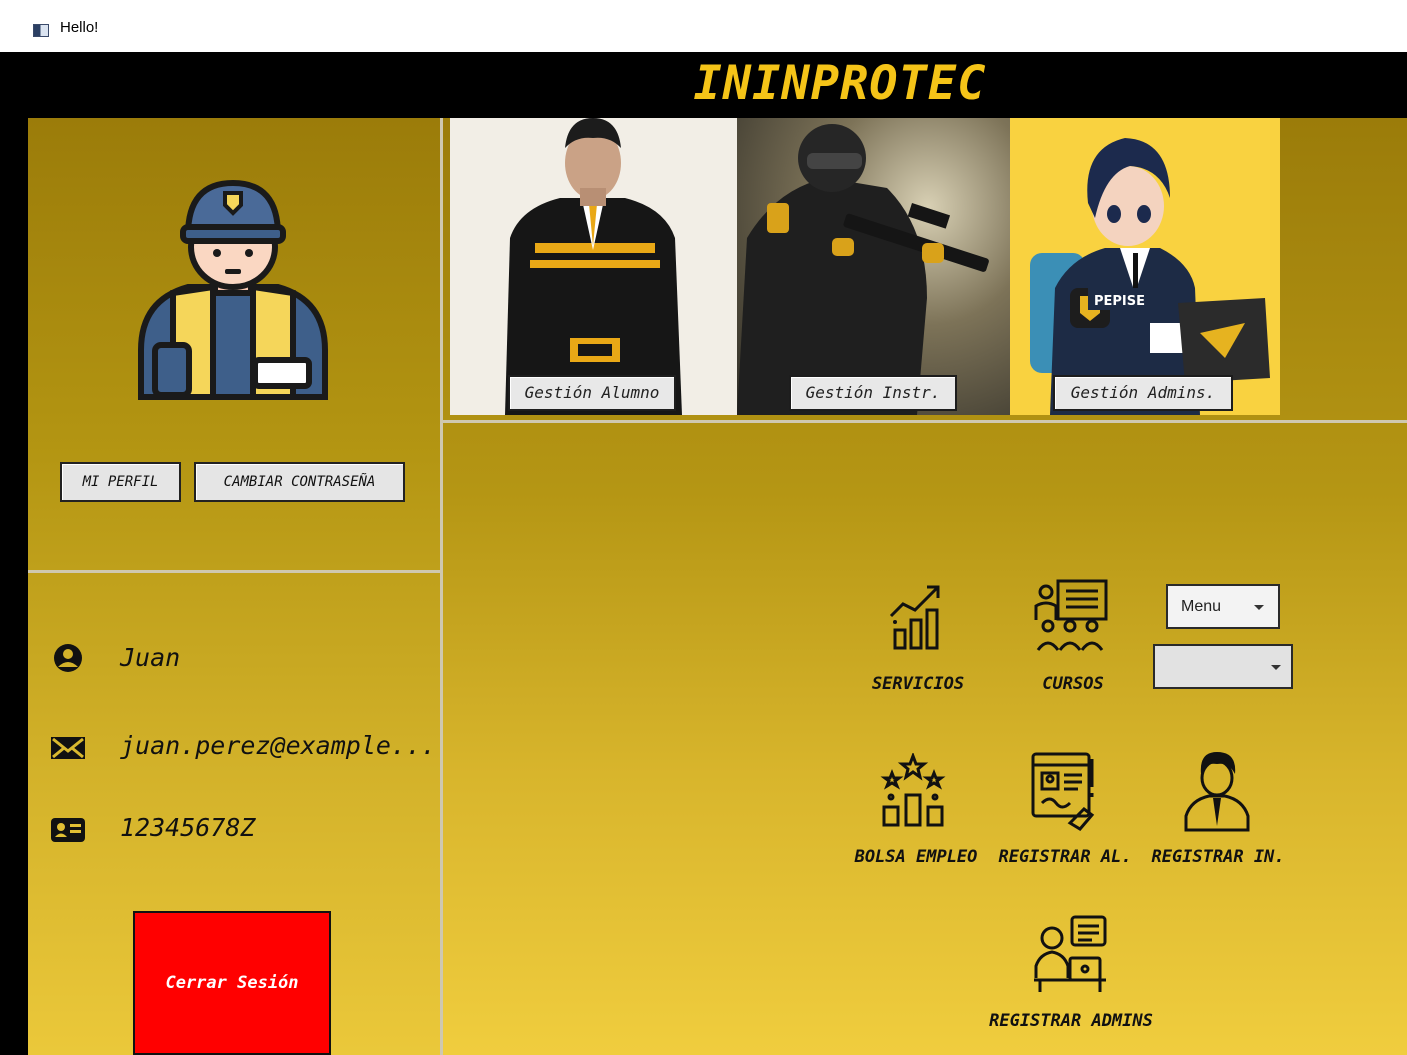  Describe the element at coordinates (917, 616) in the screenshot. I see `growth-chart-icon` at that location.